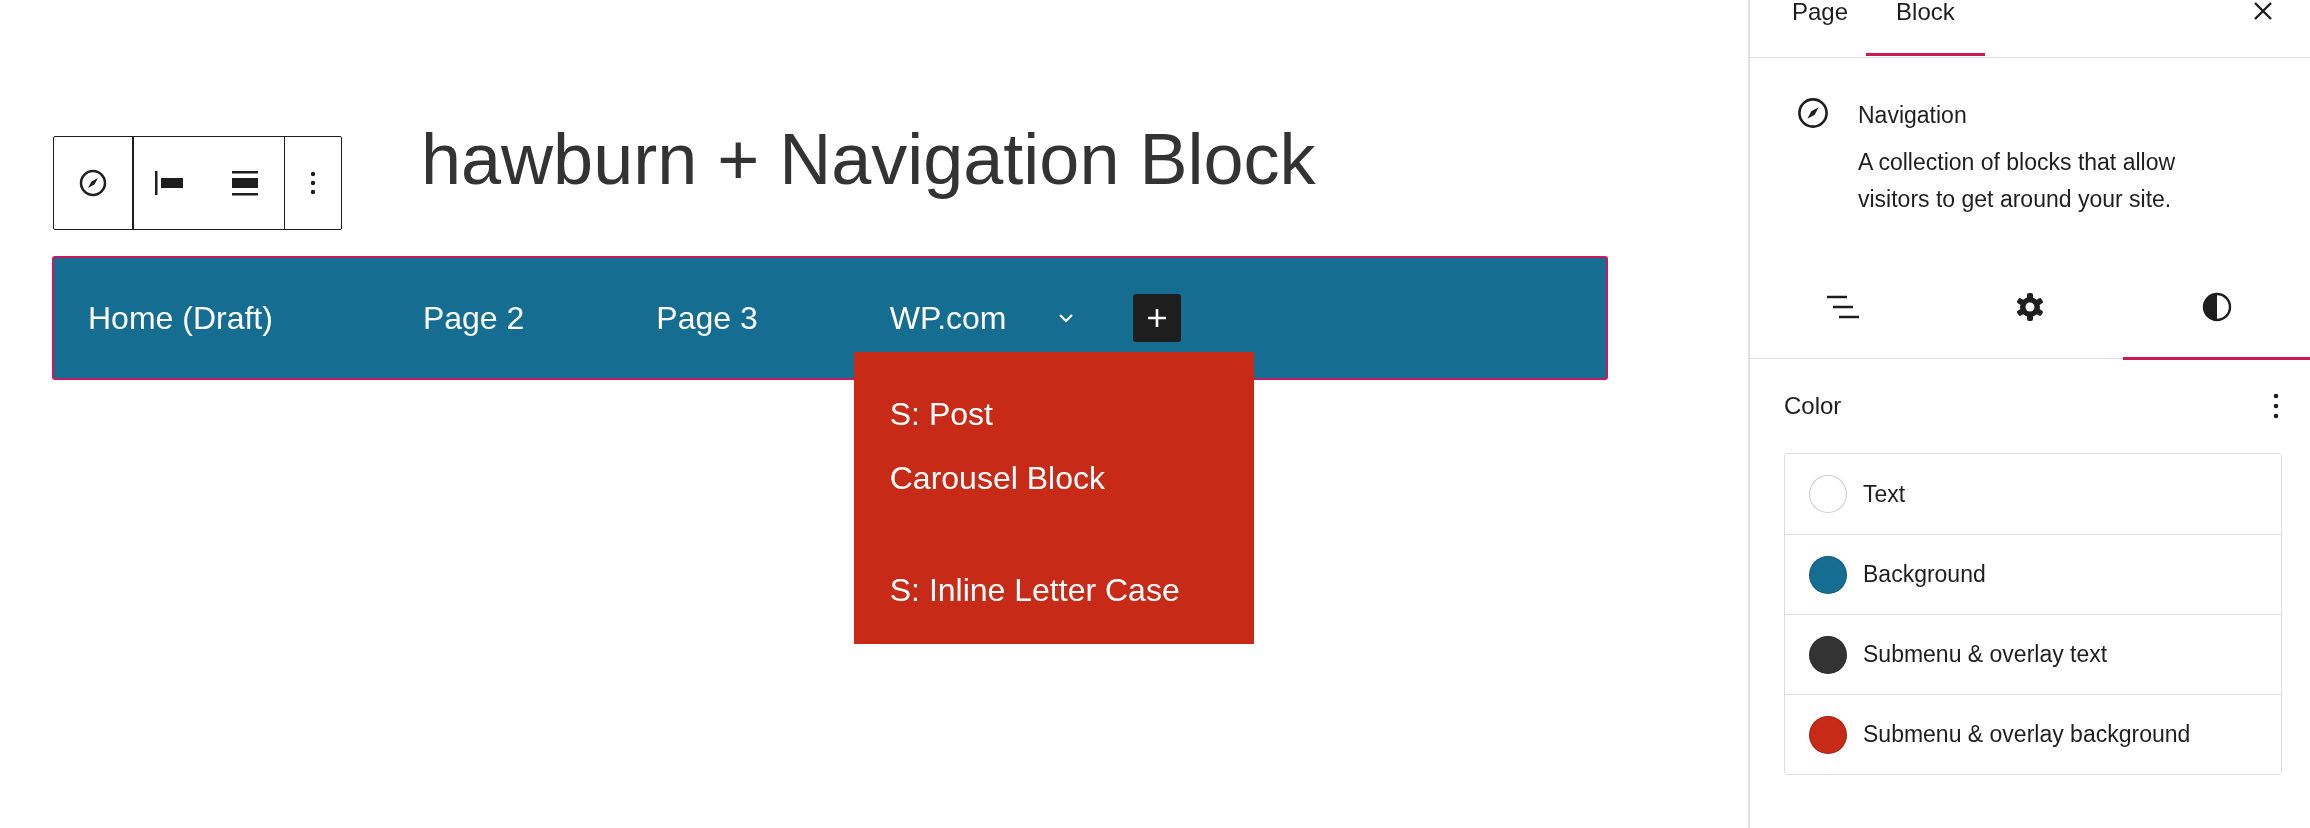 The image size is (2310, 828). I want to click on add-block-button, so click(1156, 318).